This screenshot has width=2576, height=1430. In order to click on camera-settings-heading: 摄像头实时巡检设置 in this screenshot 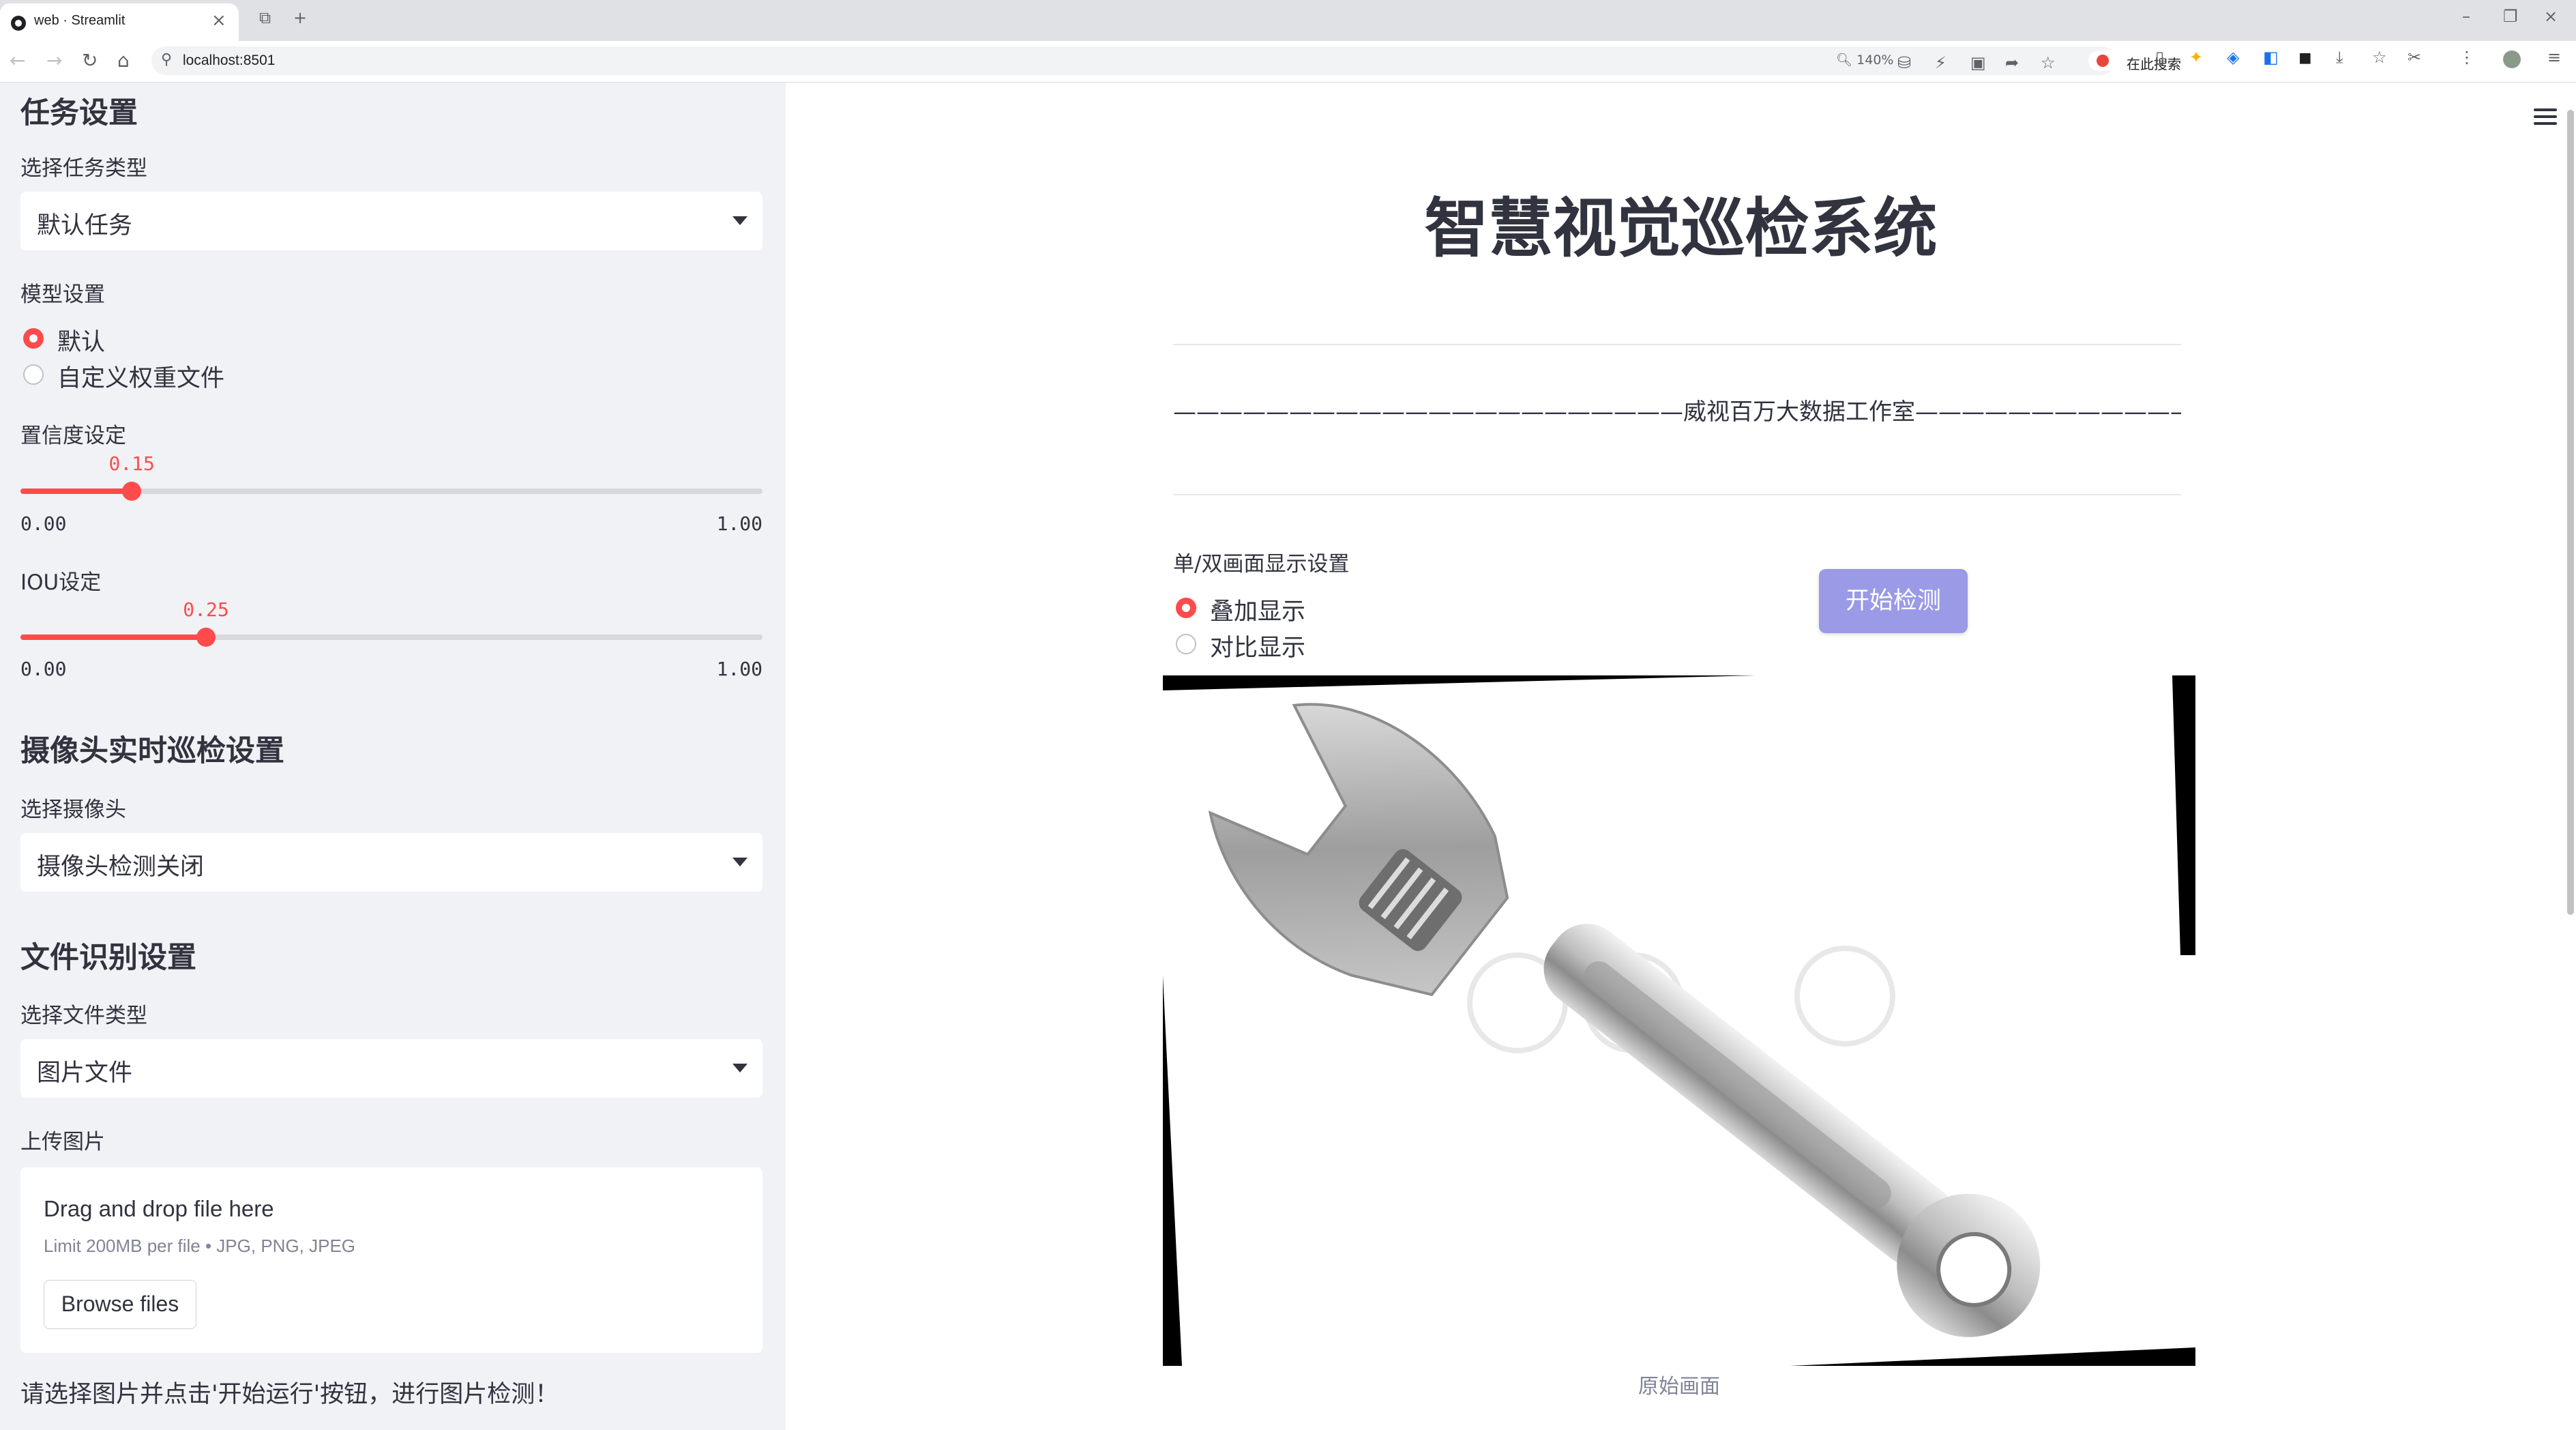, I will do `click(152, 751)`.